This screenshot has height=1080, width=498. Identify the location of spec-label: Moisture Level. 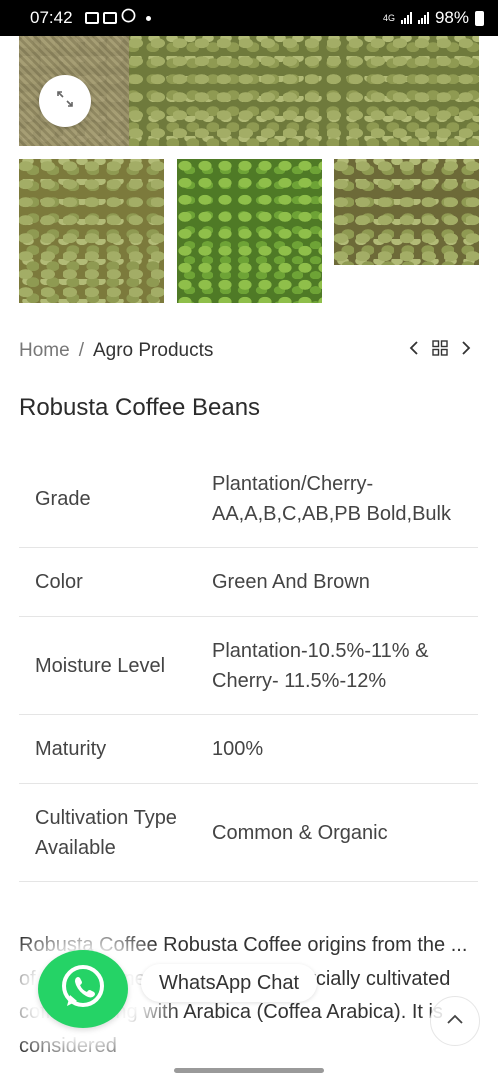
(100, 665).